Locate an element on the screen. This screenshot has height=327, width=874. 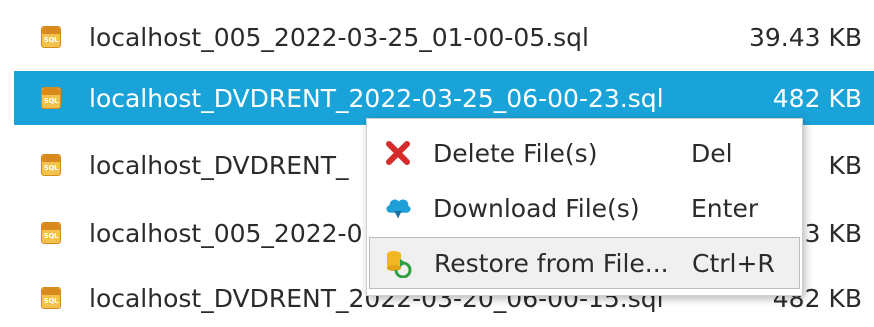
menu-item-shortcut: Enter is located at coordinates (725, 208).